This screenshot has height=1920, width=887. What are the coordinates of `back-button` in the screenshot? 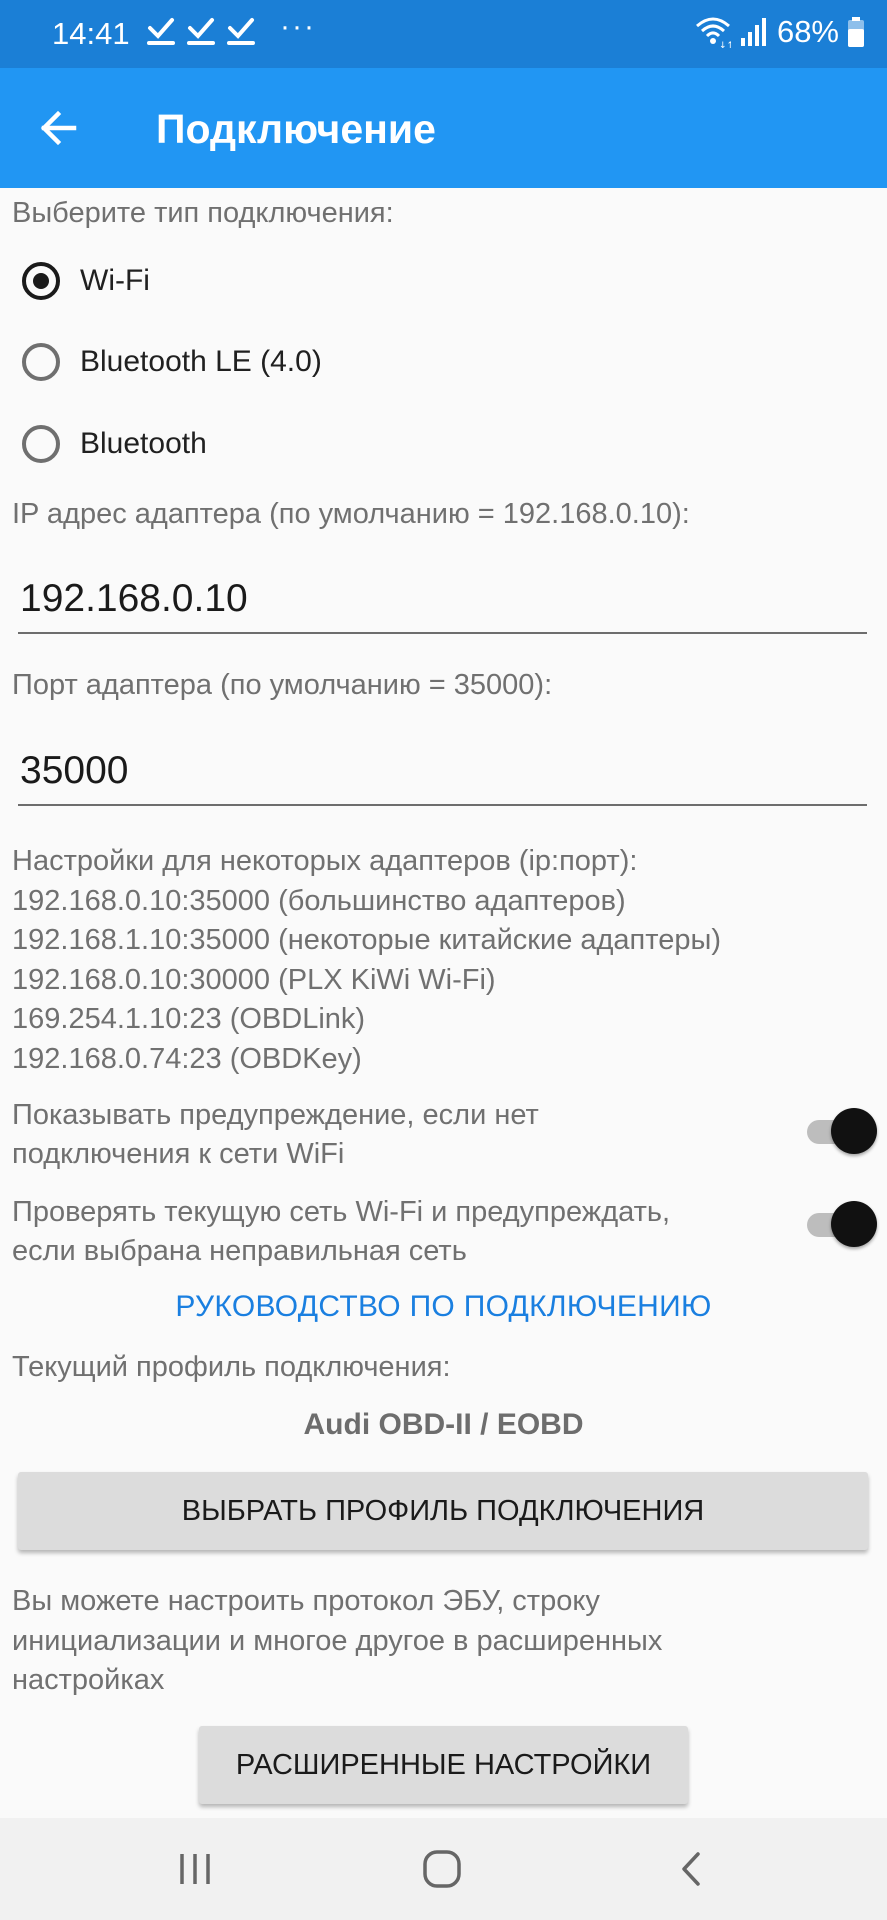 It's located at (60, 128).